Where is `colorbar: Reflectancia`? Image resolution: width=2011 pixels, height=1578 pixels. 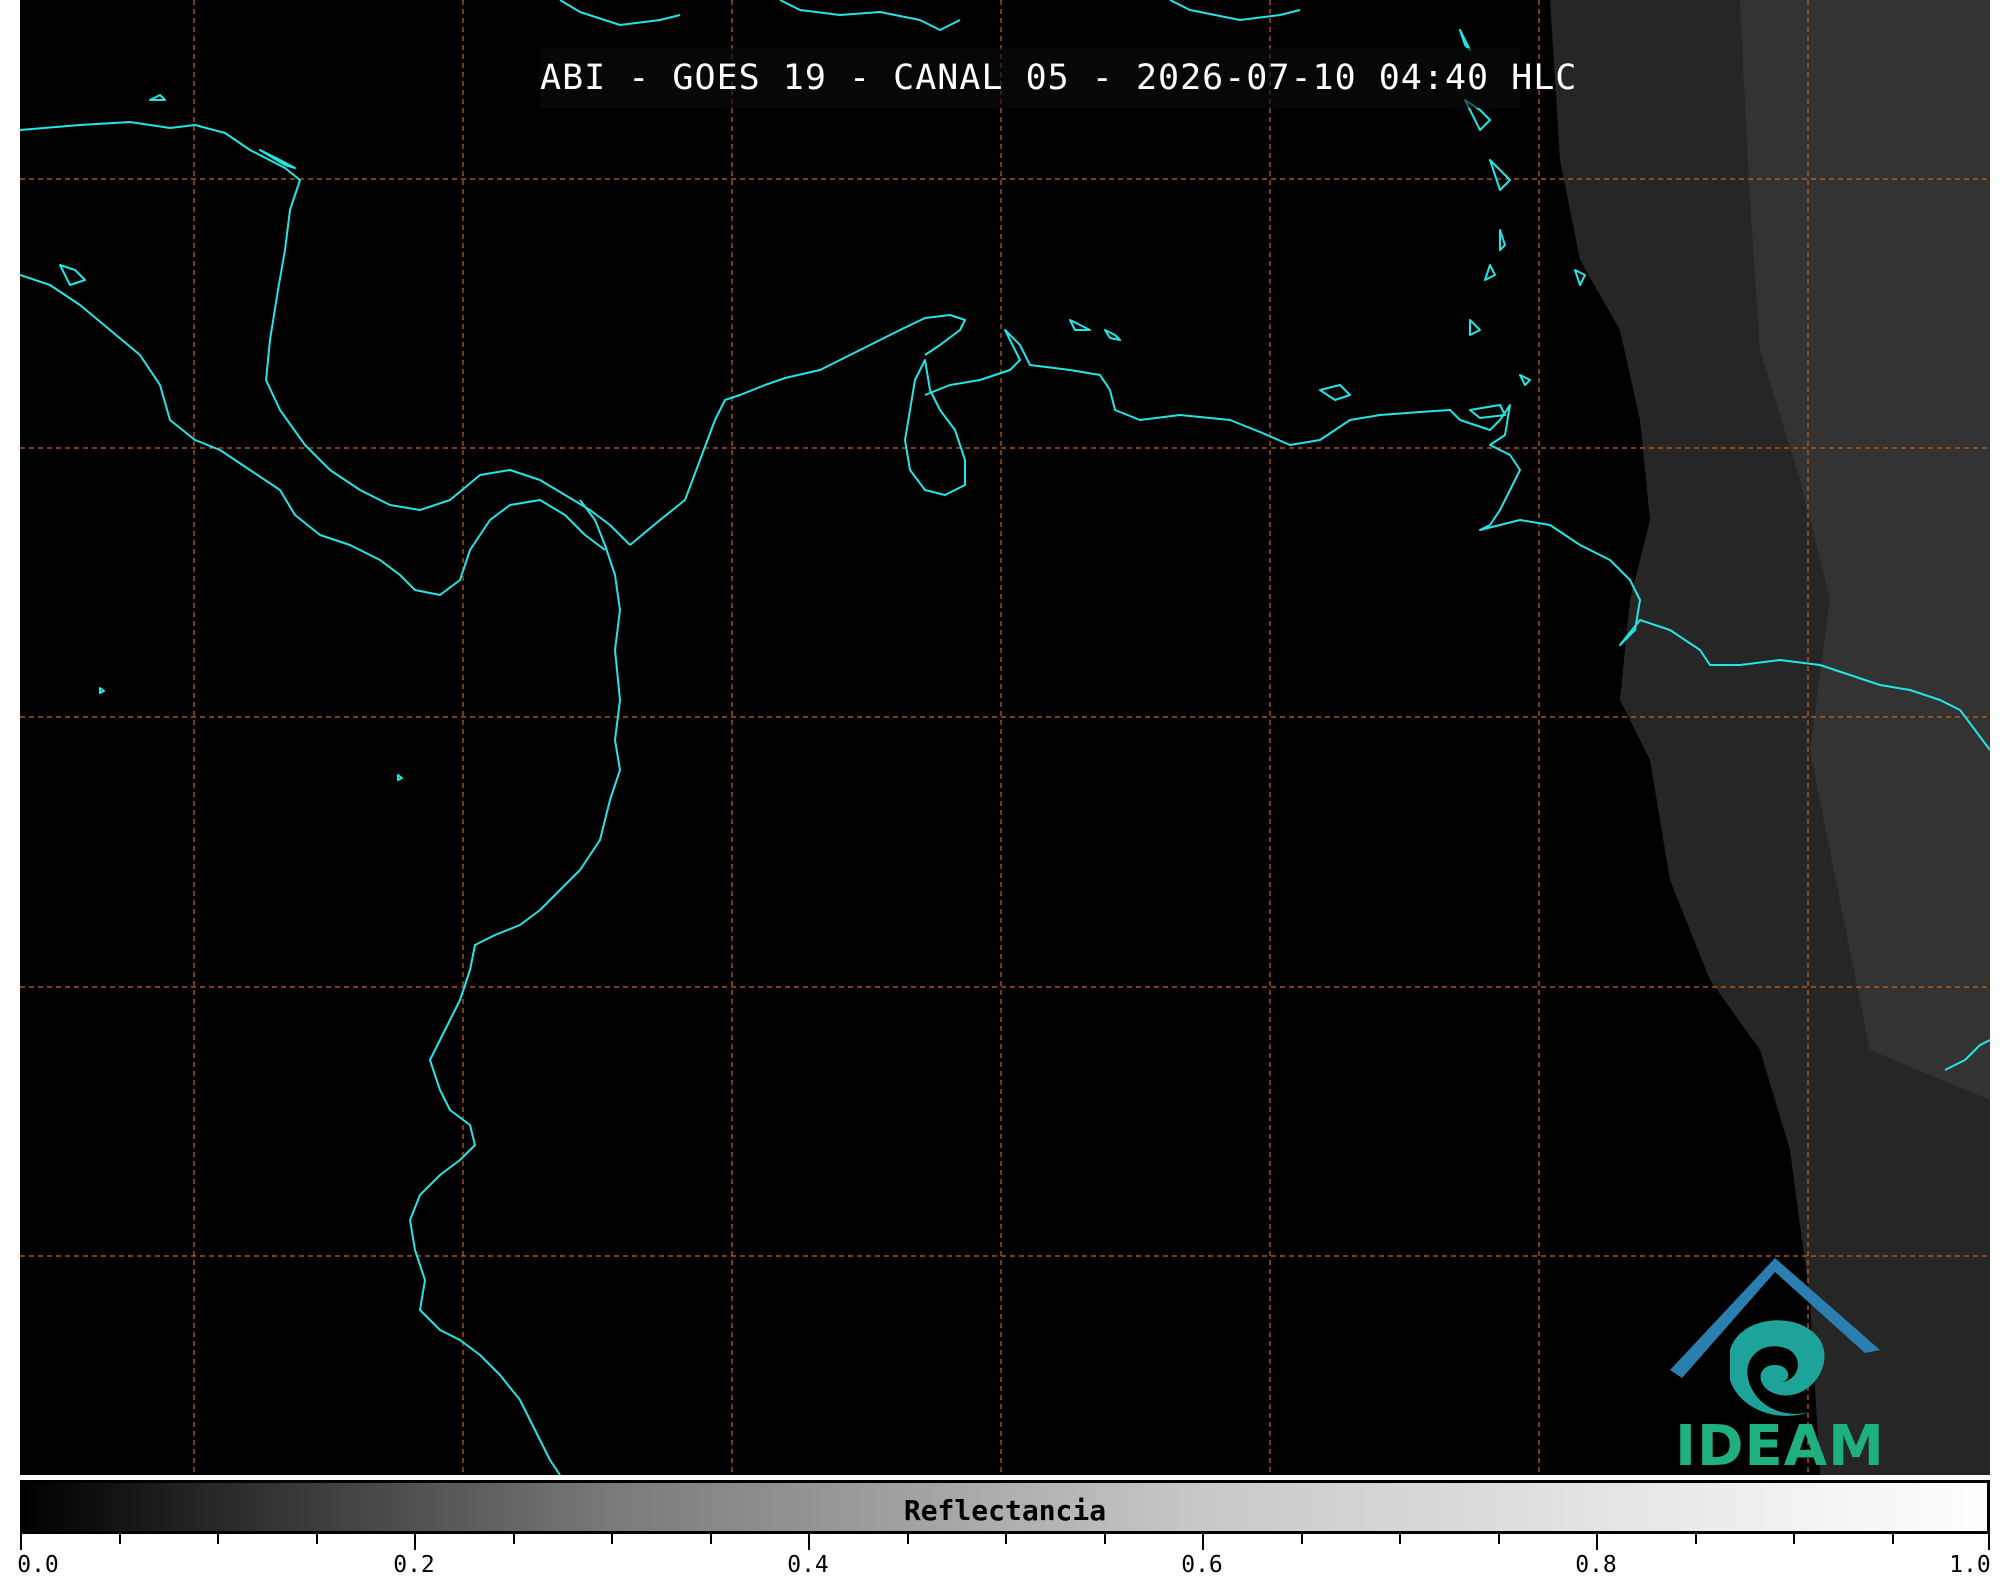 colorbar: Reflectancia is located at coordinates (1005, 1507).